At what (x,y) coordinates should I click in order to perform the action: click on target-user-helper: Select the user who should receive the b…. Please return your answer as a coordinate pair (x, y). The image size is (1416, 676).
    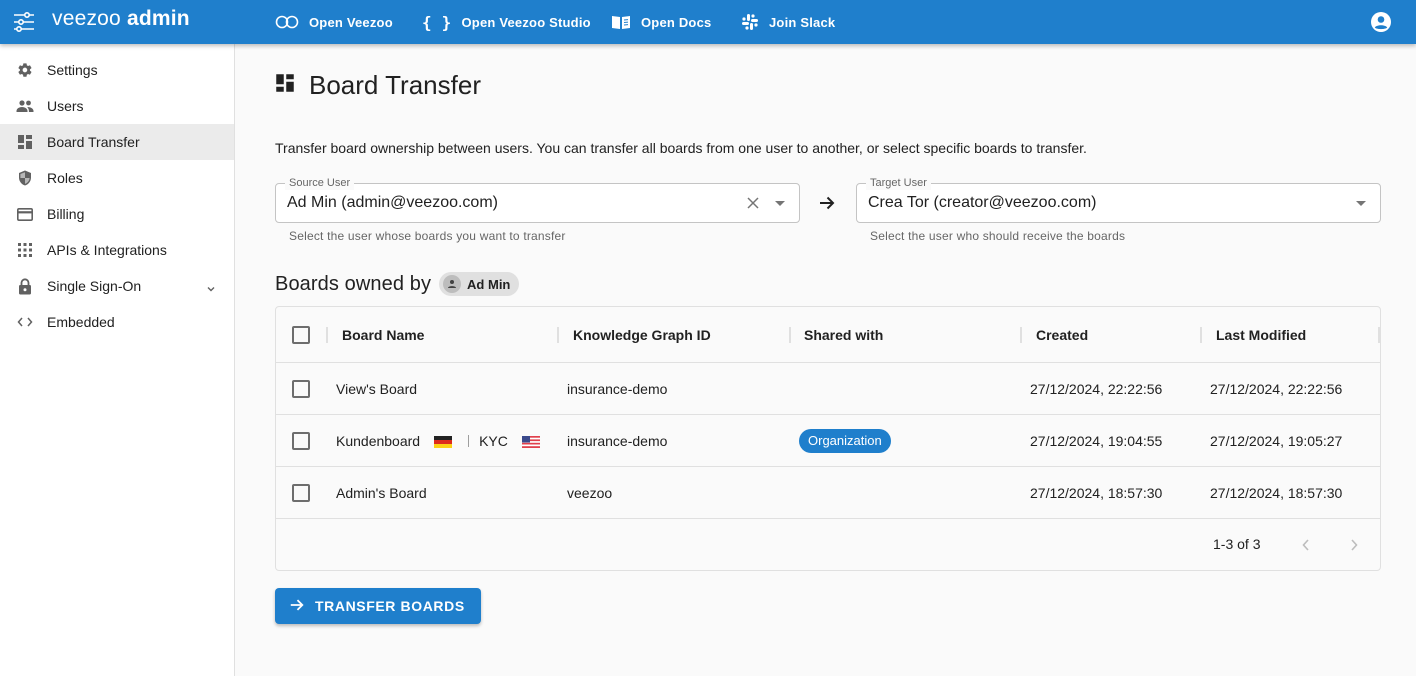
    Looking at the image, I should click on (998, 236).